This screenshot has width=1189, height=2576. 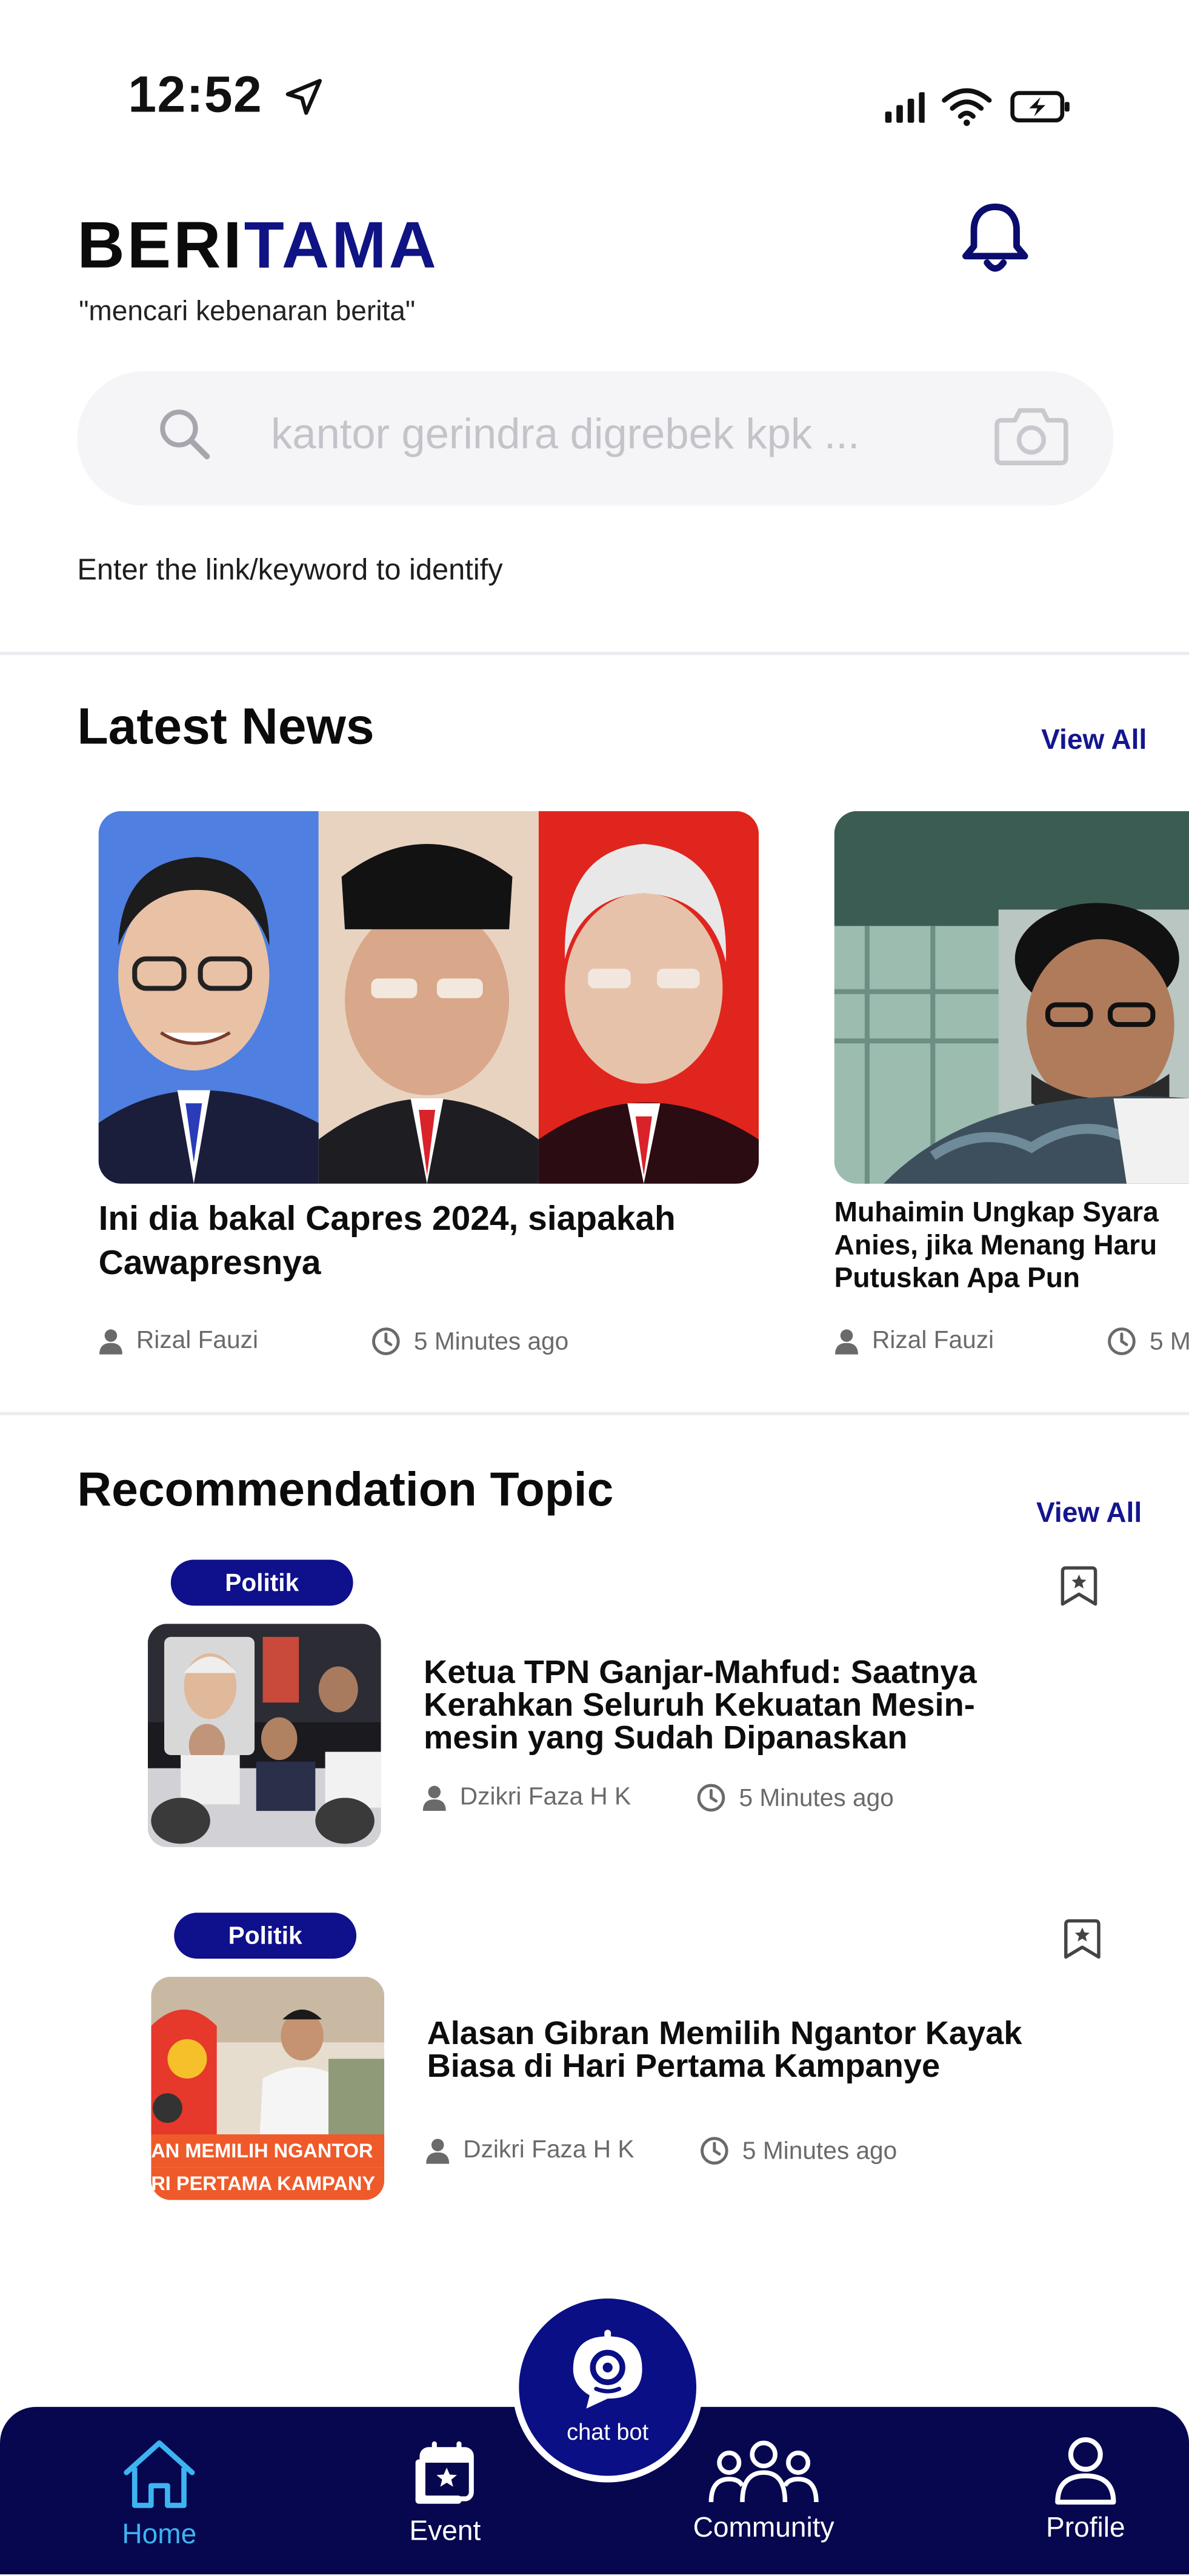 I want to click on capres-illustration, so click(x=429, y=997).